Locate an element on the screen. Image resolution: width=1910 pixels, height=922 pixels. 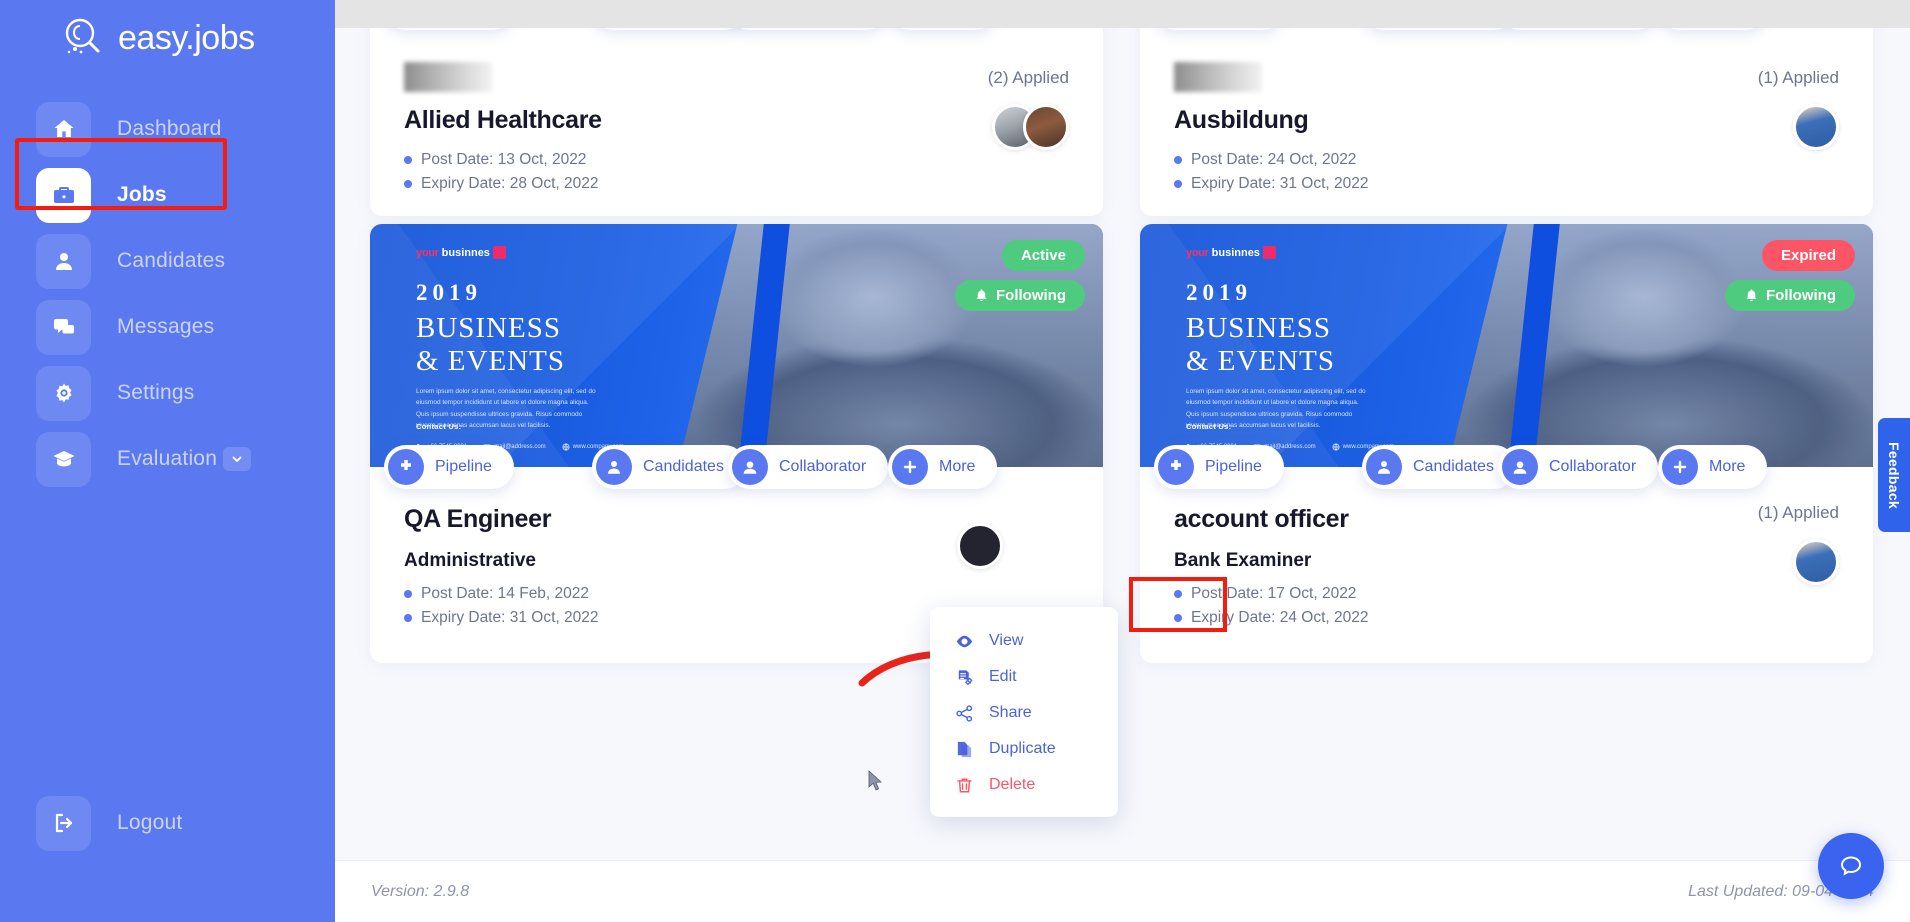
post-date-text: Post Date: 14 Feb, 2022 is located at coordinates (505, 593).